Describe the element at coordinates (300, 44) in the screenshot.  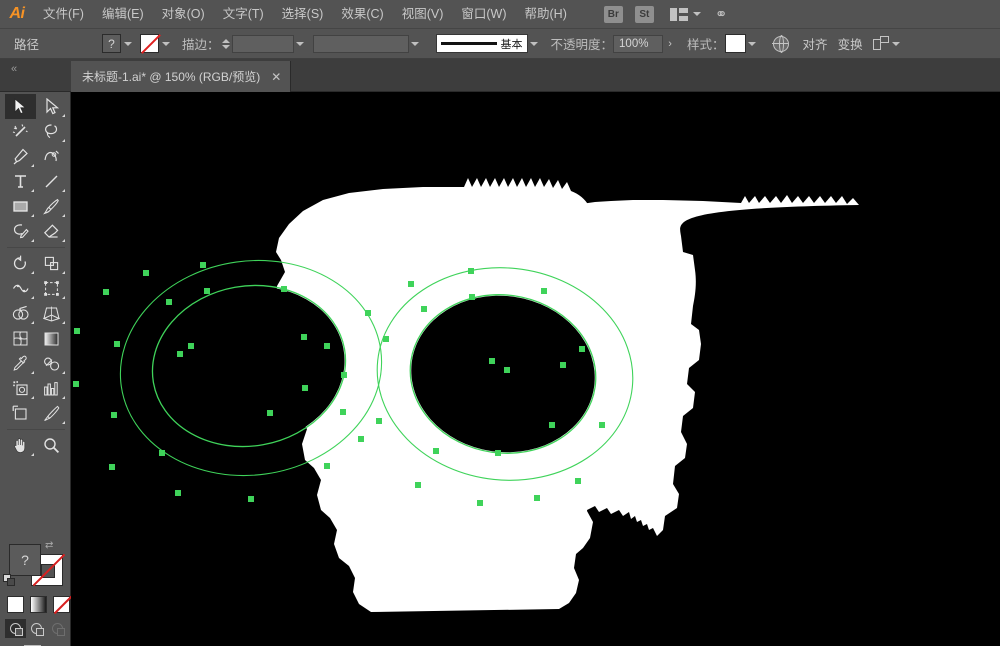
I see `stroke-weight-dropdown-icon` at that location.